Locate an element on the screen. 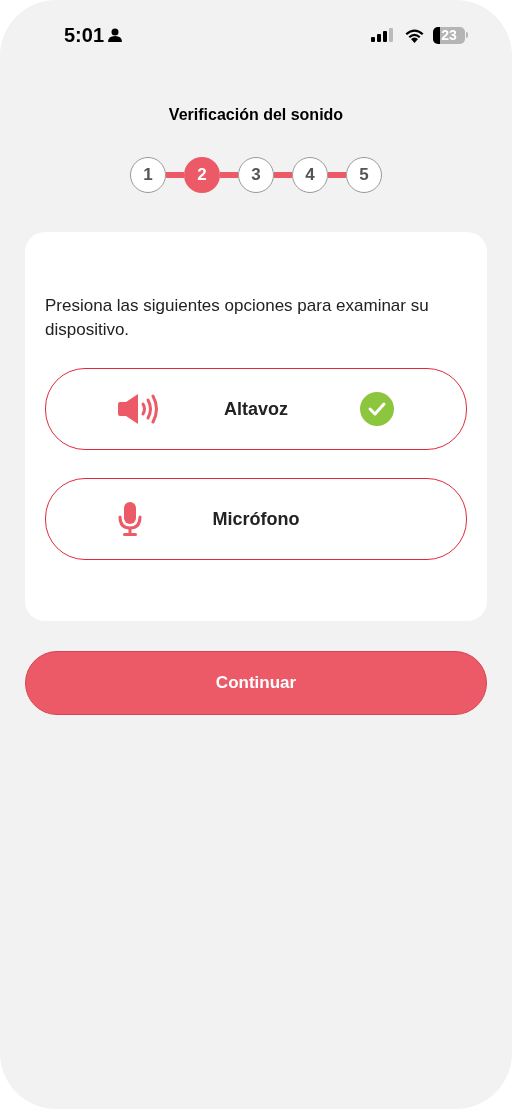 This screenshot has width=512, height=1109. step-indicator: 2 is located at coordinates (202, 175).